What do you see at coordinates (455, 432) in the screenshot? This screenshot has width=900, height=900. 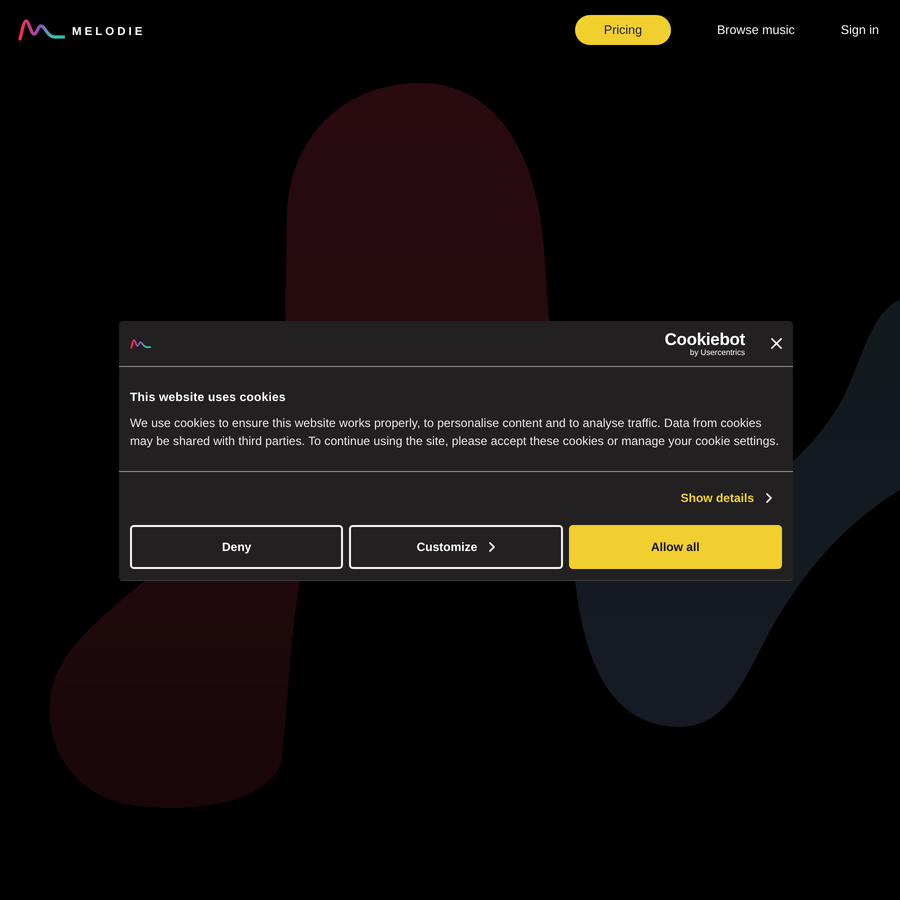 I see `dialog-text: We use cookies to ensure this website works properly, to personalise content and to analyse traffic. Data from cookies may be shared with third parties. To continue using the site, please accept these cookies or manage your cookie settings.` at bounding box center [455, 432].